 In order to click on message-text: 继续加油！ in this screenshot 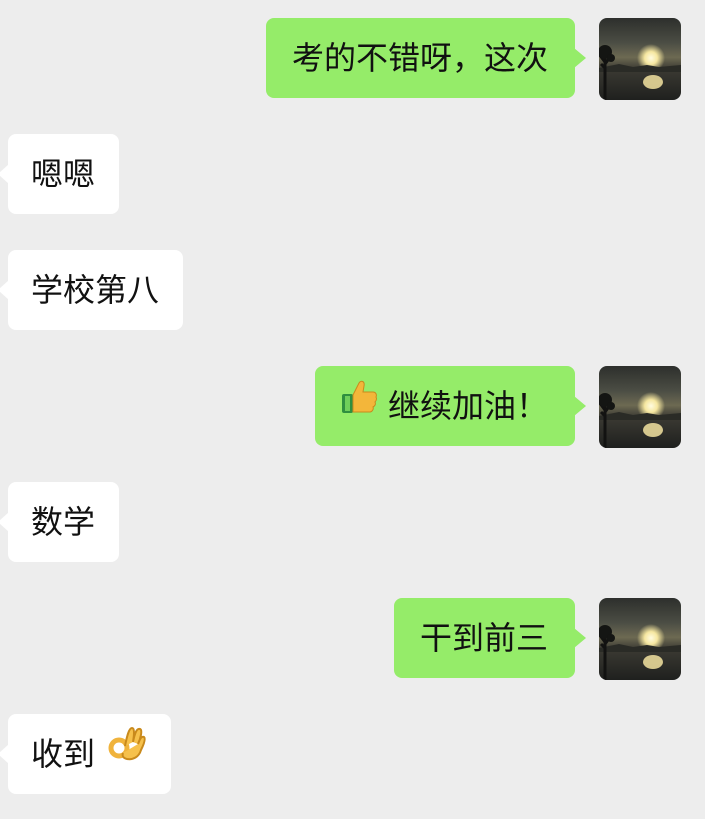, I will do `click(467, 406)`.